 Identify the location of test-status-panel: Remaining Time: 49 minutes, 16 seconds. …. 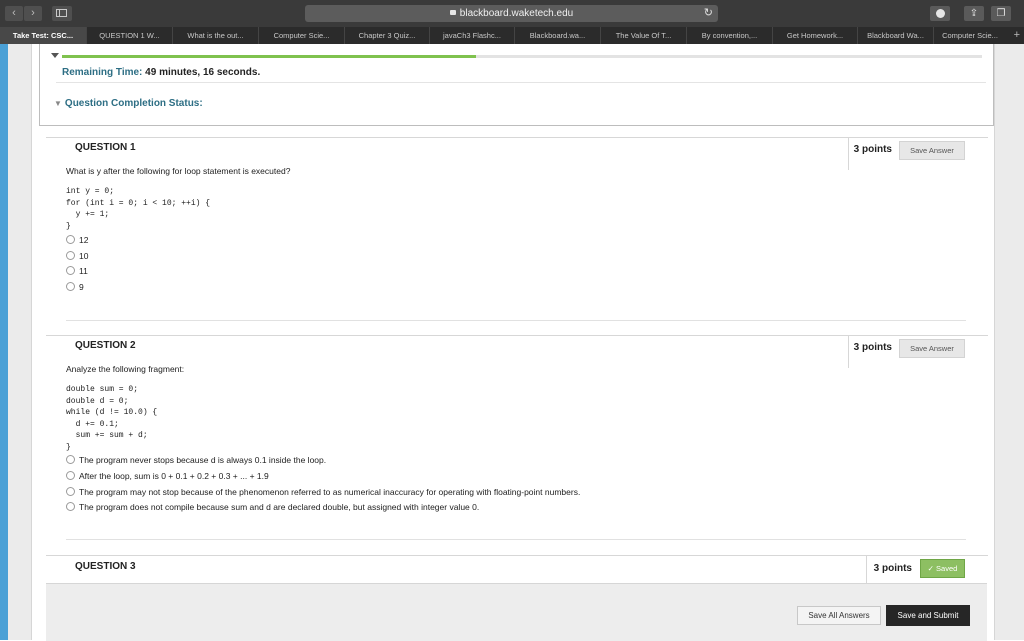
(516, 85).